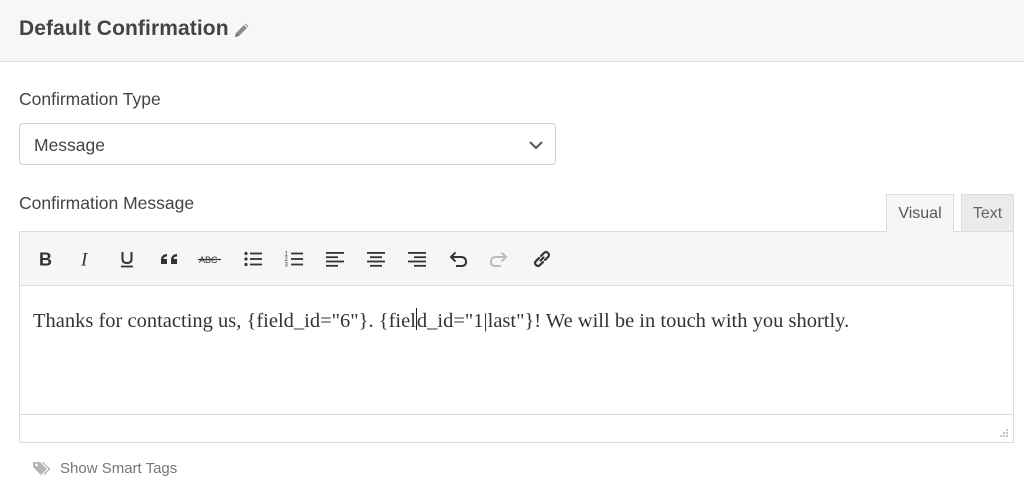 The height and width of the screenshot is (488, 1024). What do you see at coordinates (458, 259) in the screenshot?
I see `undo-icon` at bounding box center [458, 259].